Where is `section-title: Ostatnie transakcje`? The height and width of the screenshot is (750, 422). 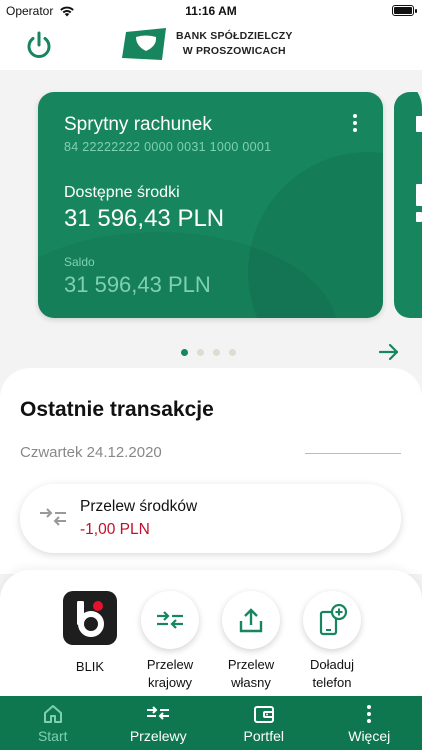
section-title: Ostatnie transakcje is located at coordinates (117, 409).